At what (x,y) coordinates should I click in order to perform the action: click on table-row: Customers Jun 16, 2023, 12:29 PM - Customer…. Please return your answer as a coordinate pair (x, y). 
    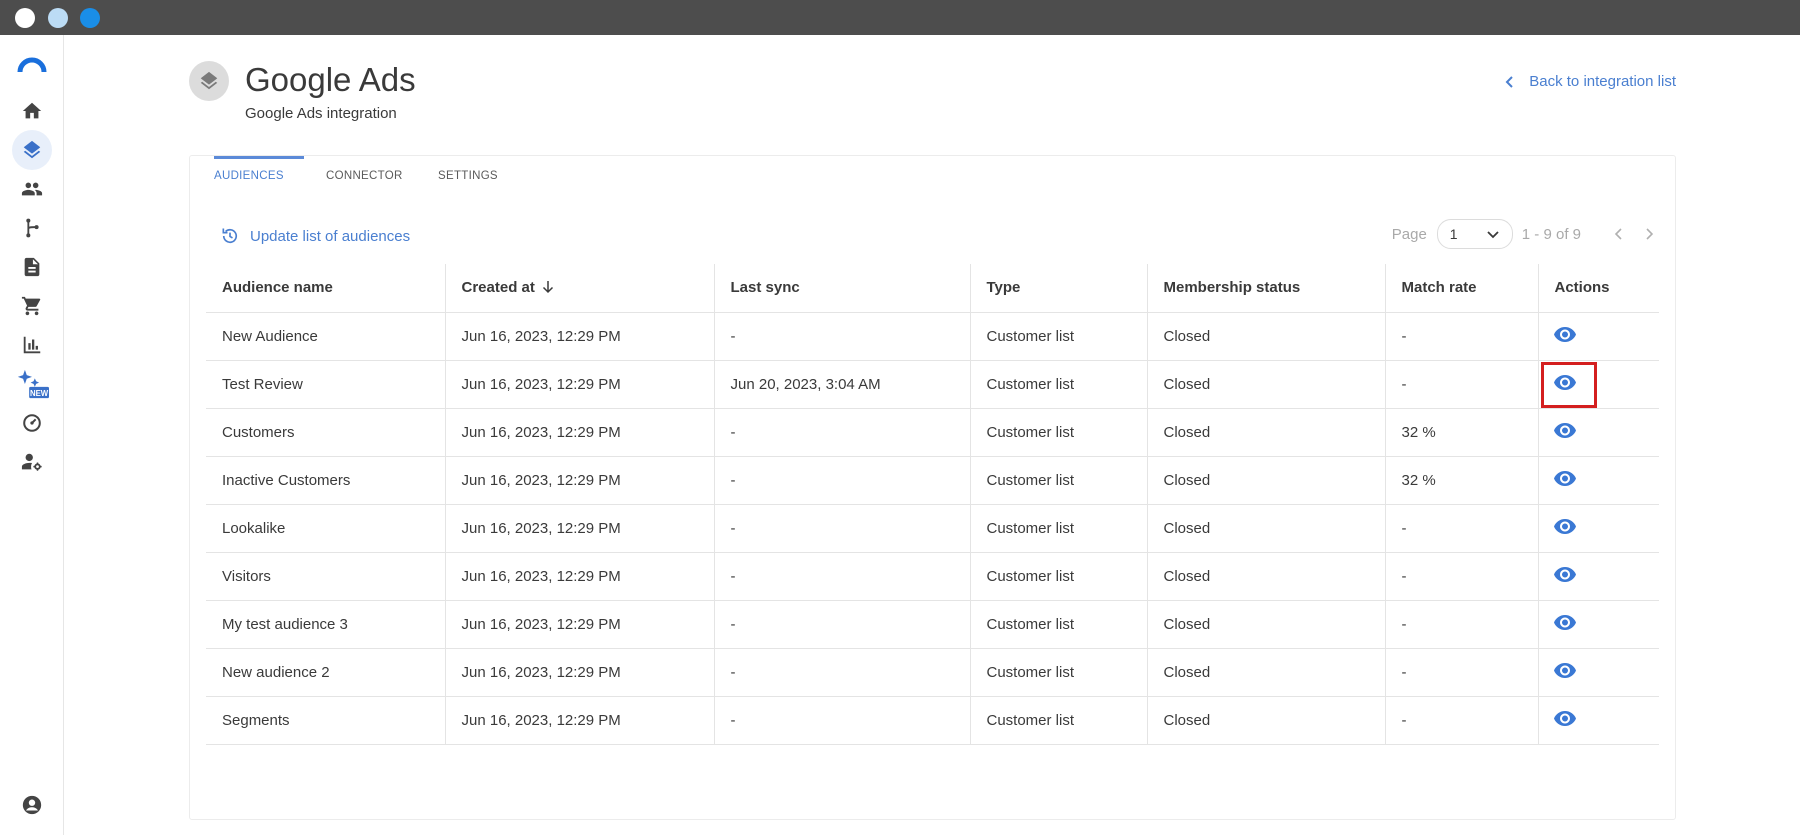
    Looking at the image, I should click on (932, 432).